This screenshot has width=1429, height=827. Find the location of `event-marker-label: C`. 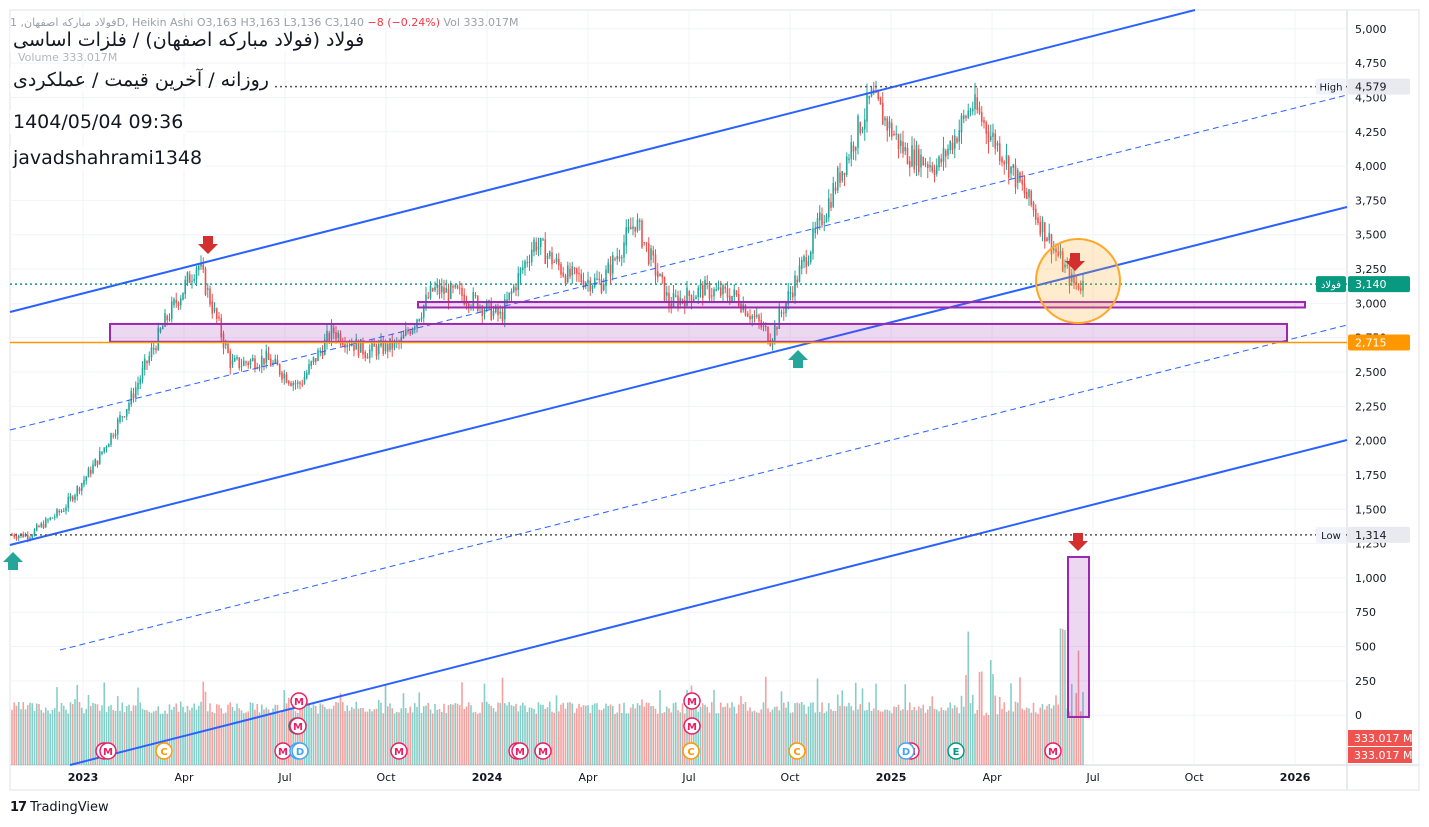

event-marker-label: C is located at coordinates (690, 752).